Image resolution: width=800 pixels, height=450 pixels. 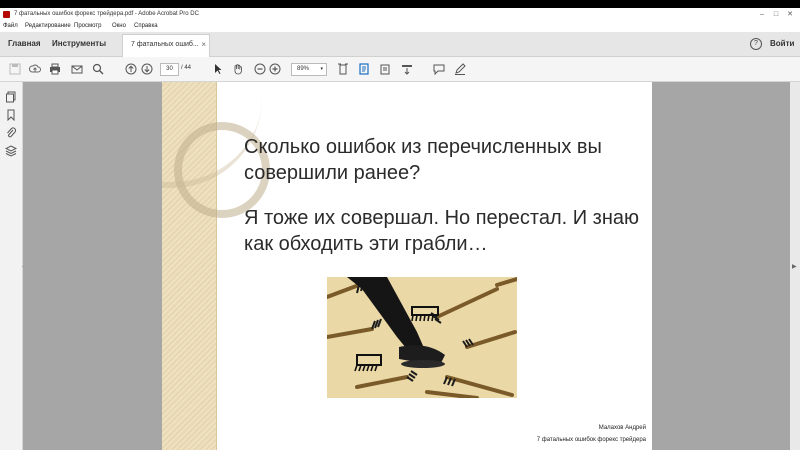 I want to click on hand-tool-icon, so click(x=237, y=68).